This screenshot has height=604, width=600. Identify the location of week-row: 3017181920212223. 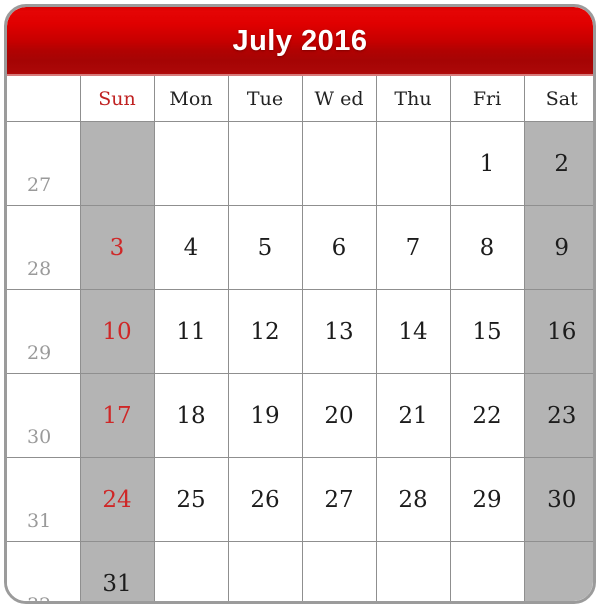
(301, 416).